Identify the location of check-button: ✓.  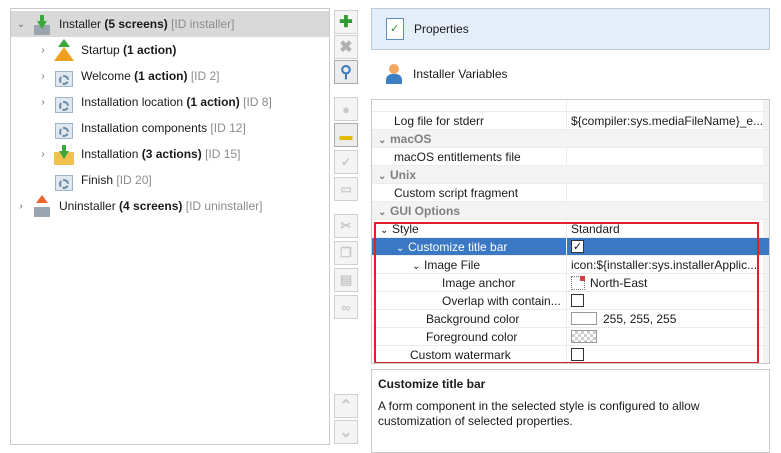
(346, 162).